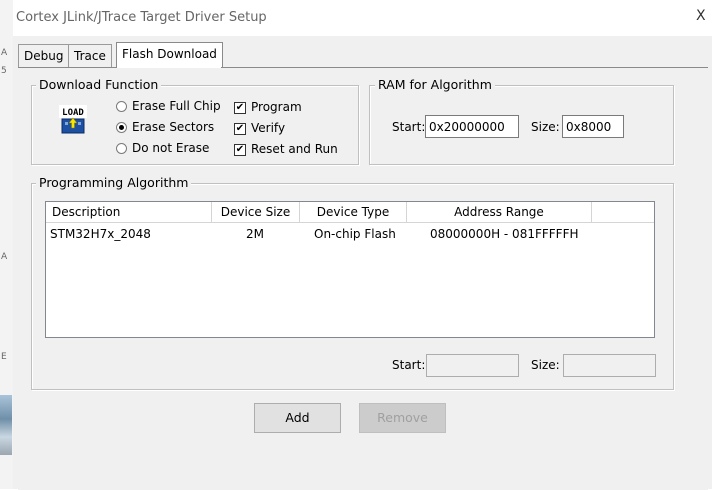 The image size is (712, 490). Describe the element at coordinates (114, 182) in the screenshot. I see `programming-algorithm-title: Programming Algorithm` at that location.